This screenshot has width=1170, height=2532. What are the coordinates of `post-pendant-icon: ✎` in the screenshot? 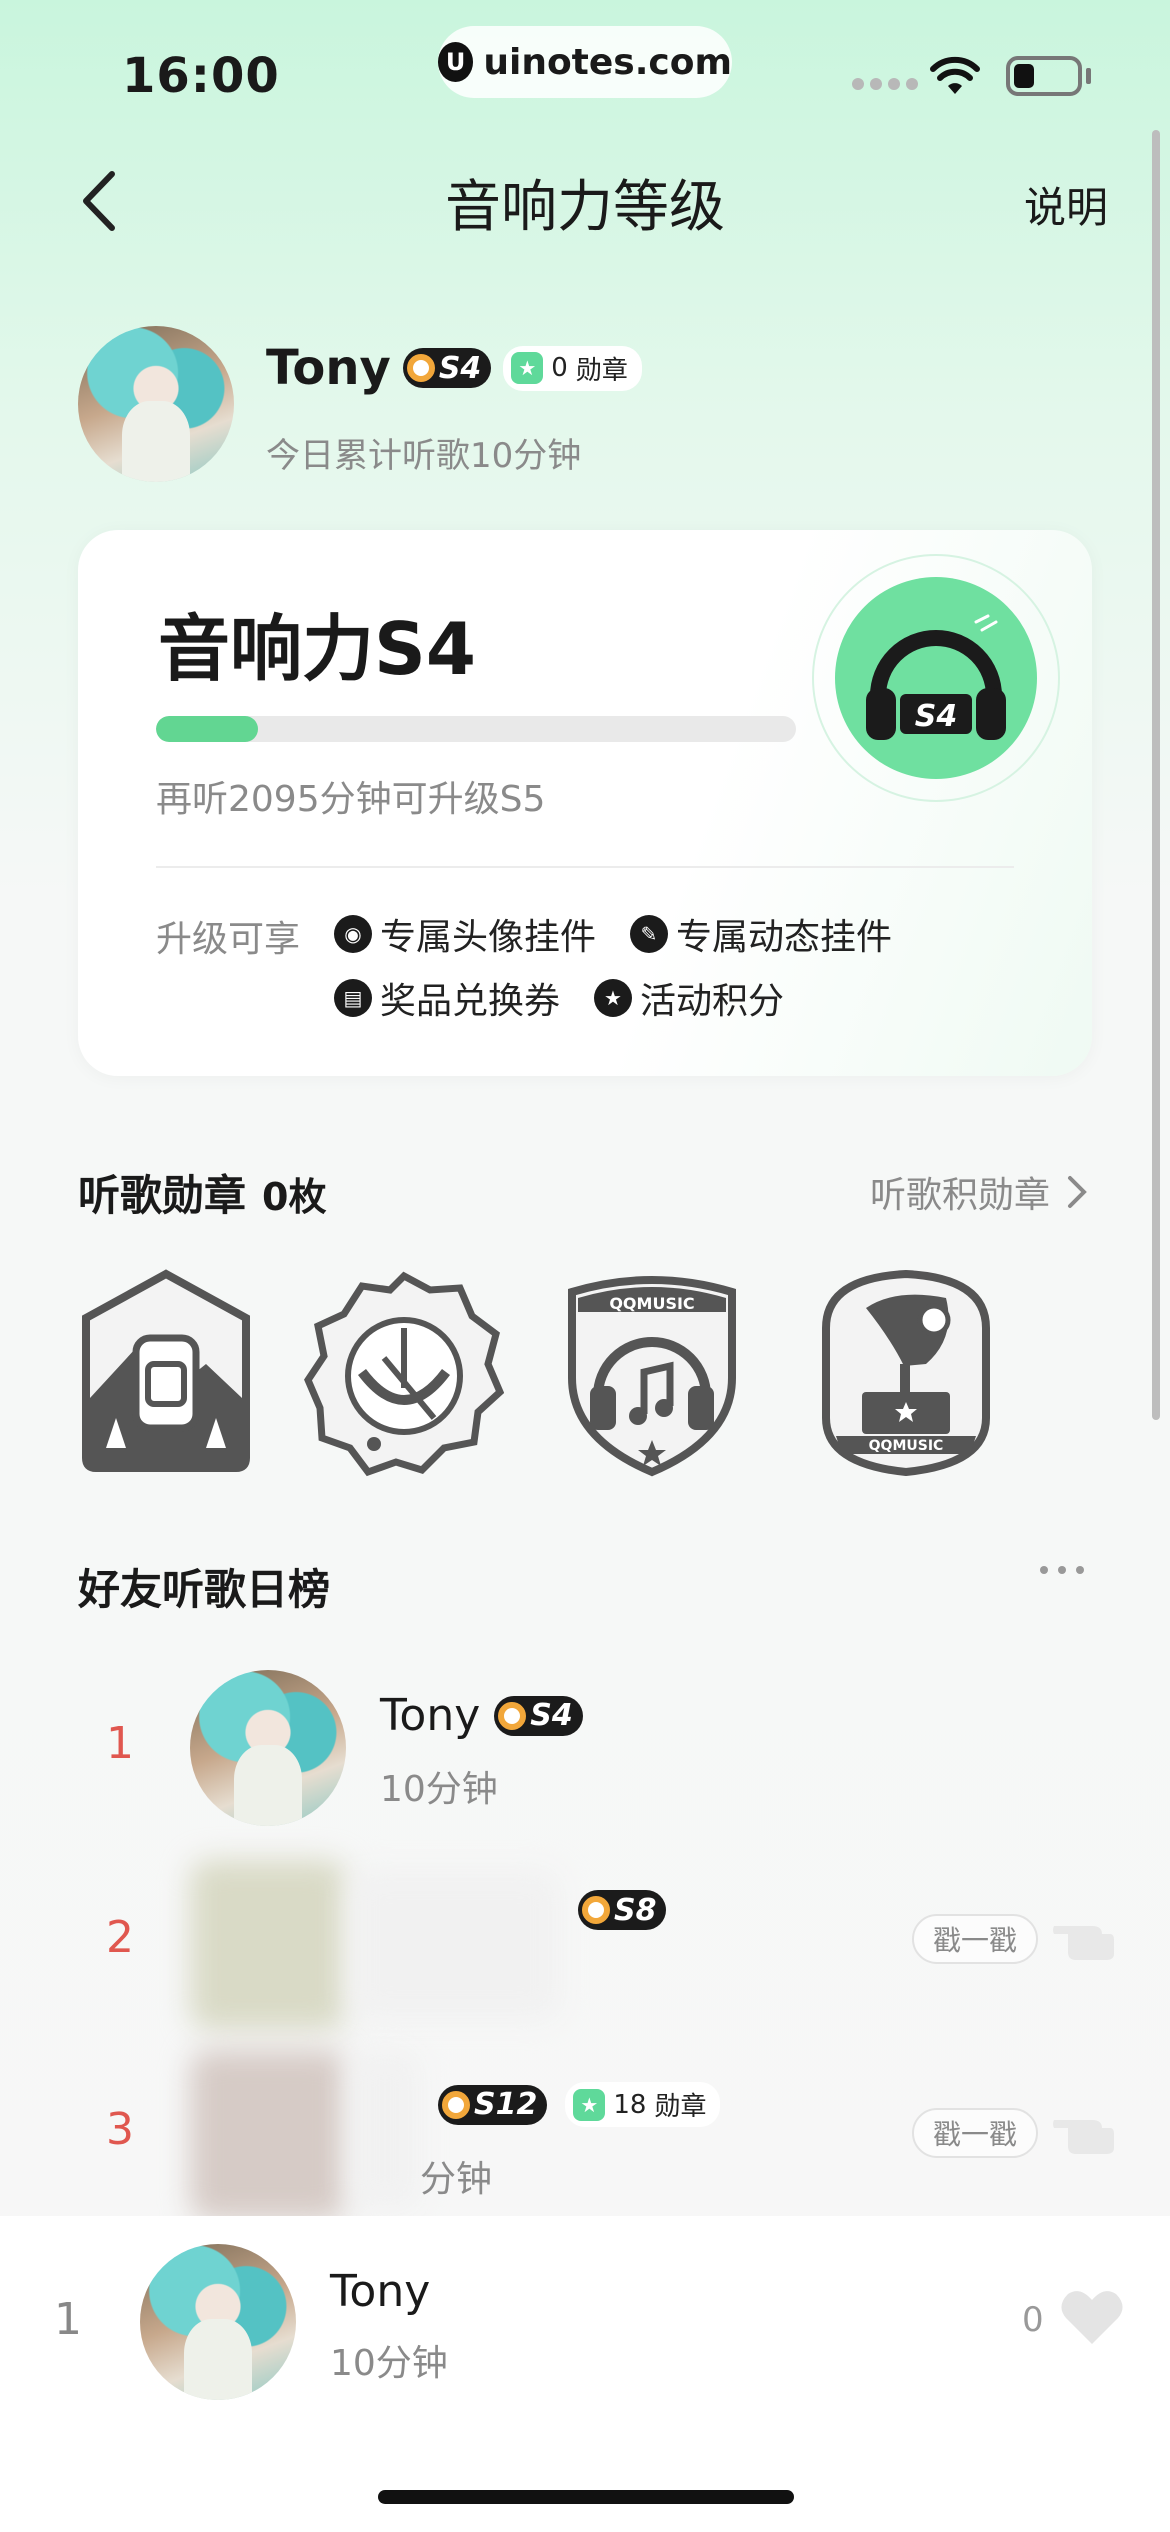 It's located at (649, 934).